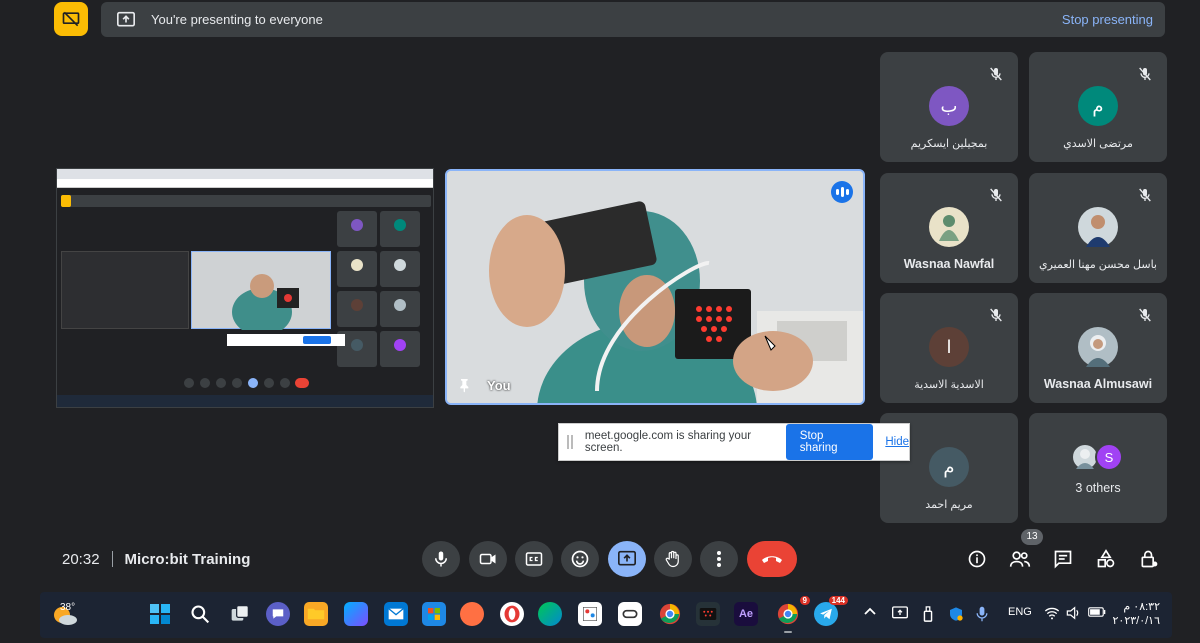  I want to click on mail-icon, so click(396, 614).